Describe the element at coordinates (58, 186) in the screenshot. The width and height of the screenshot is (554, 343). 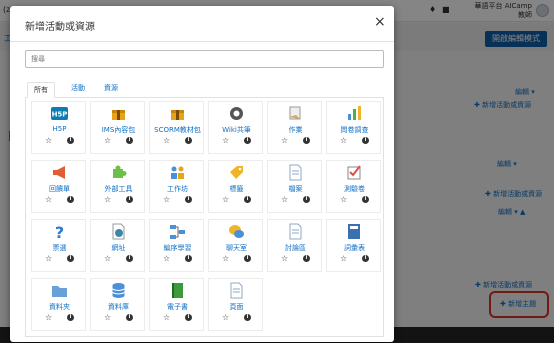
I see `activity-item: 回饋單 ☆ i` at that location.